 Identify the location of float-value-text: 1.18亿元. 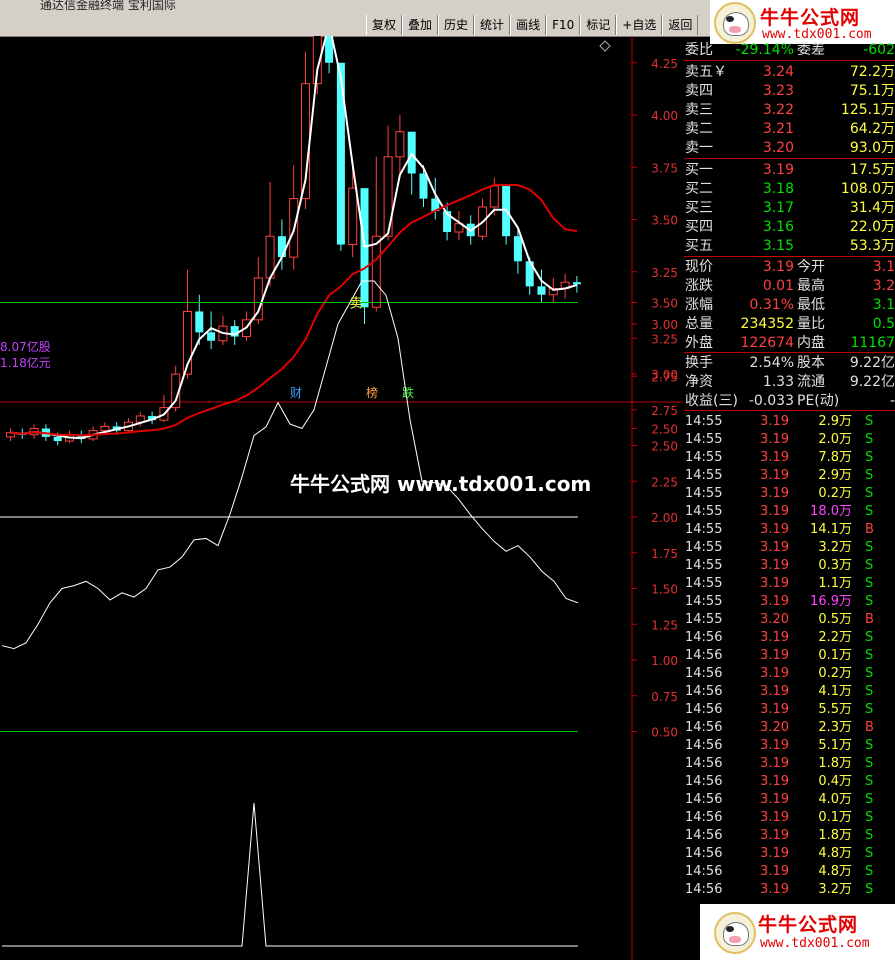
(25, 362).